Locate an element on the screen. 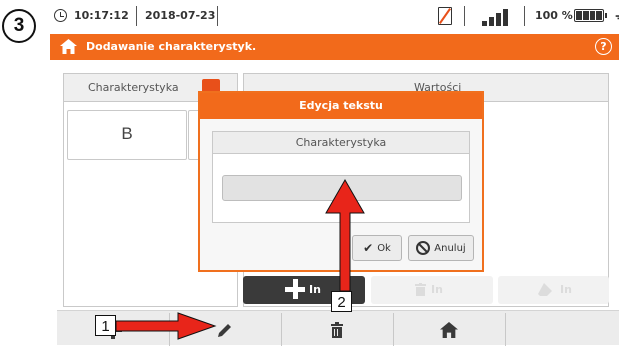  annotation-arrow-up is located at coordinates (345, 235).